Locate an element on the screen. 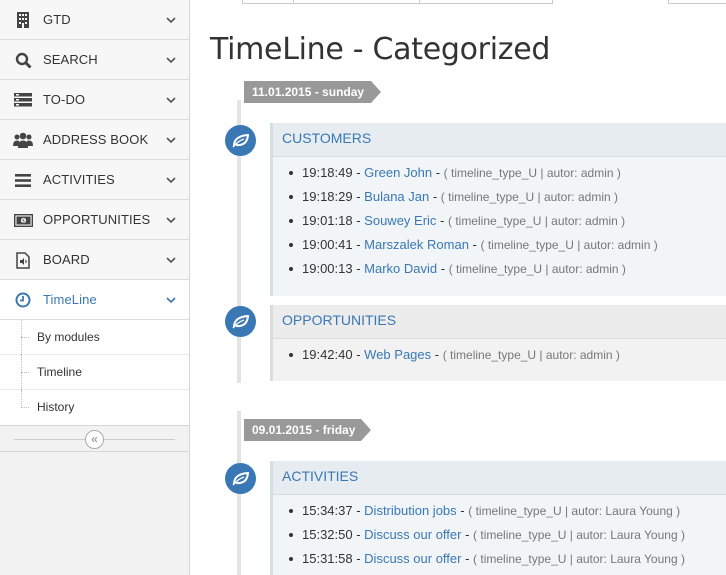 The width and height of the screenshot is (726, 575). submenu-item-by-modules: By modules is located at coordinates (94, 337).